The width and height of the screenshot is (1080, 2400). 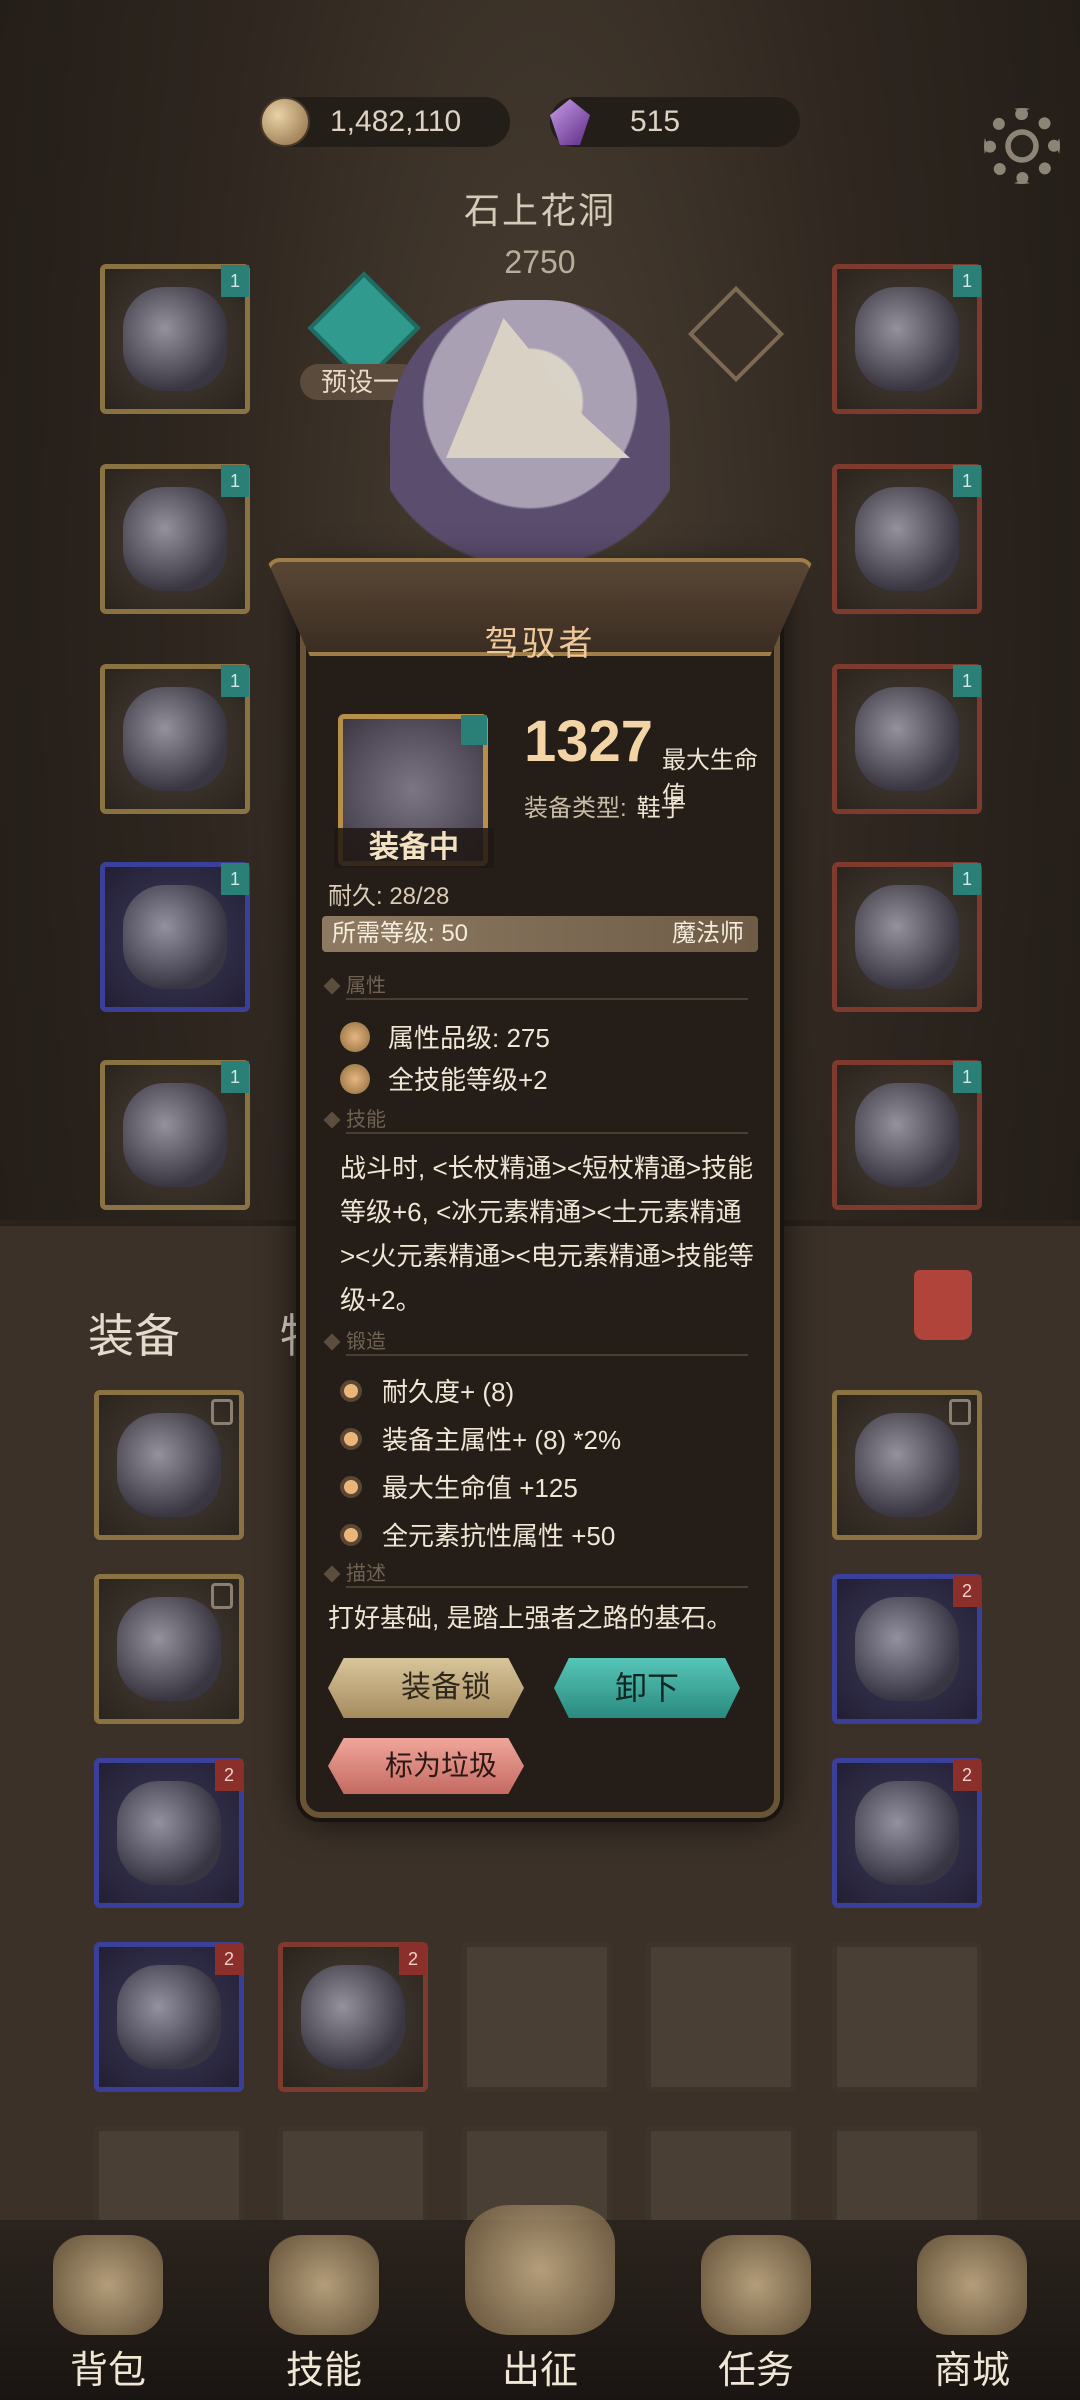 What do you see at coordinates (540, 644) in the screenshot?
I see `item-name: 驾驭者` at bounding box center [540, 644].